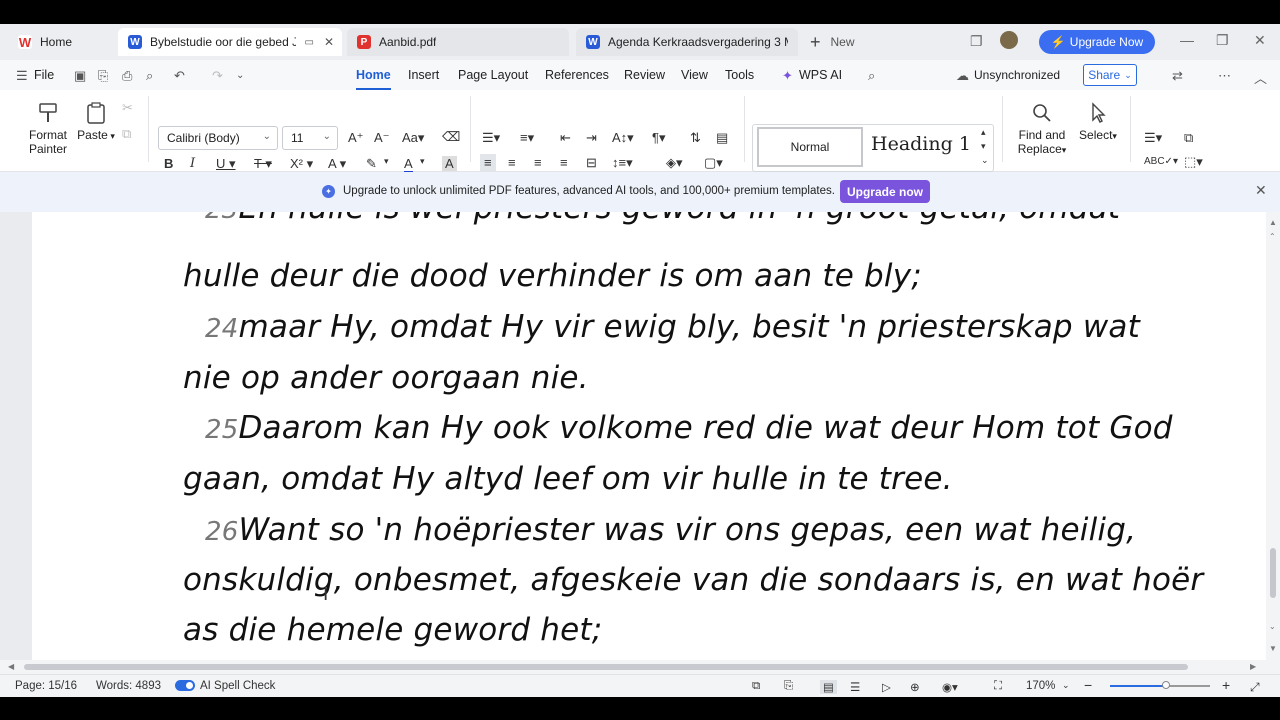 The height and width of the screenshot is (720, 1280). Describe the element at coordinates (998, 686) in the screenshot. I see `fit-page-icon: ⛶` at that location.